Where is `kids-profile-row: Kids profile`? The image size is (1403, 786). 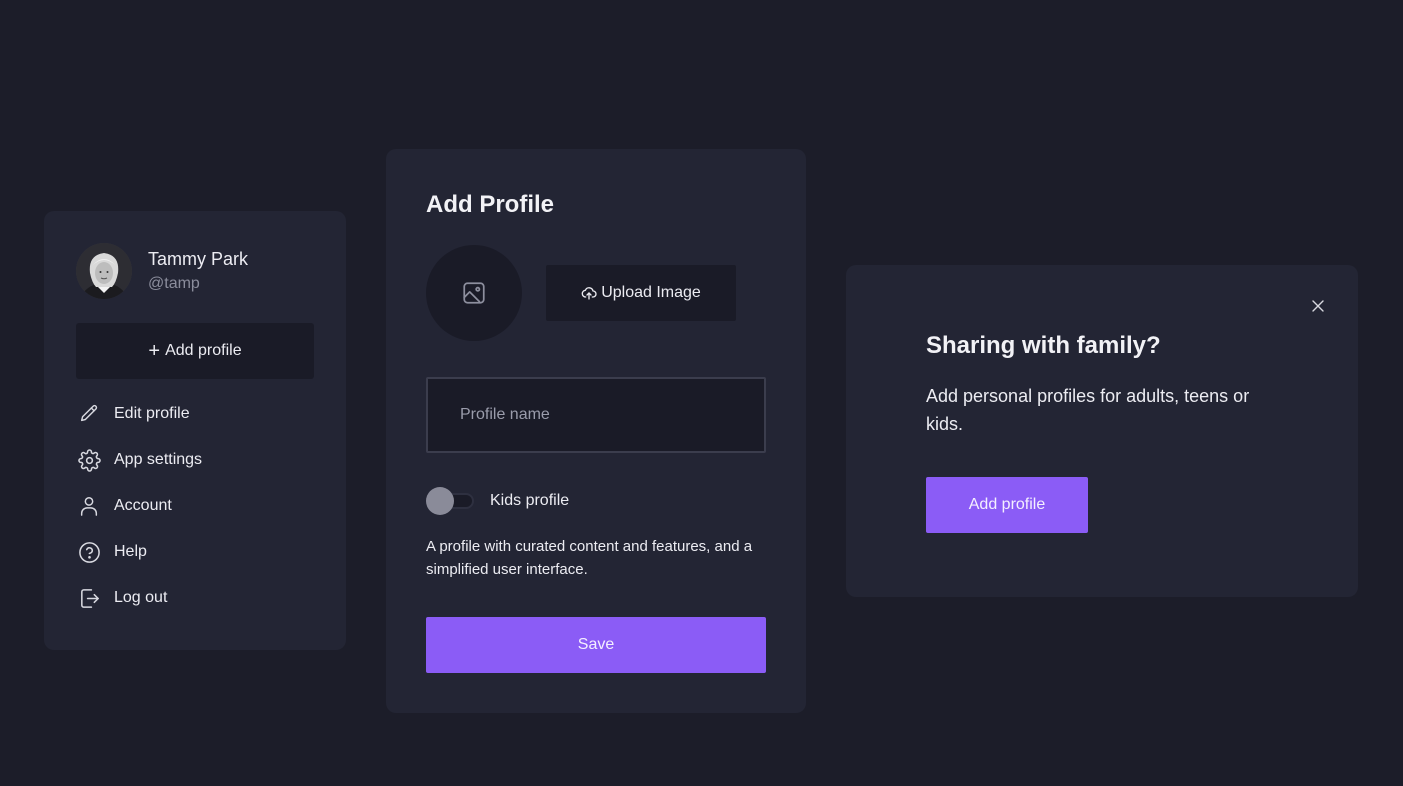 kids-profile-row: Kids profile is located at coordinates (497, 501).